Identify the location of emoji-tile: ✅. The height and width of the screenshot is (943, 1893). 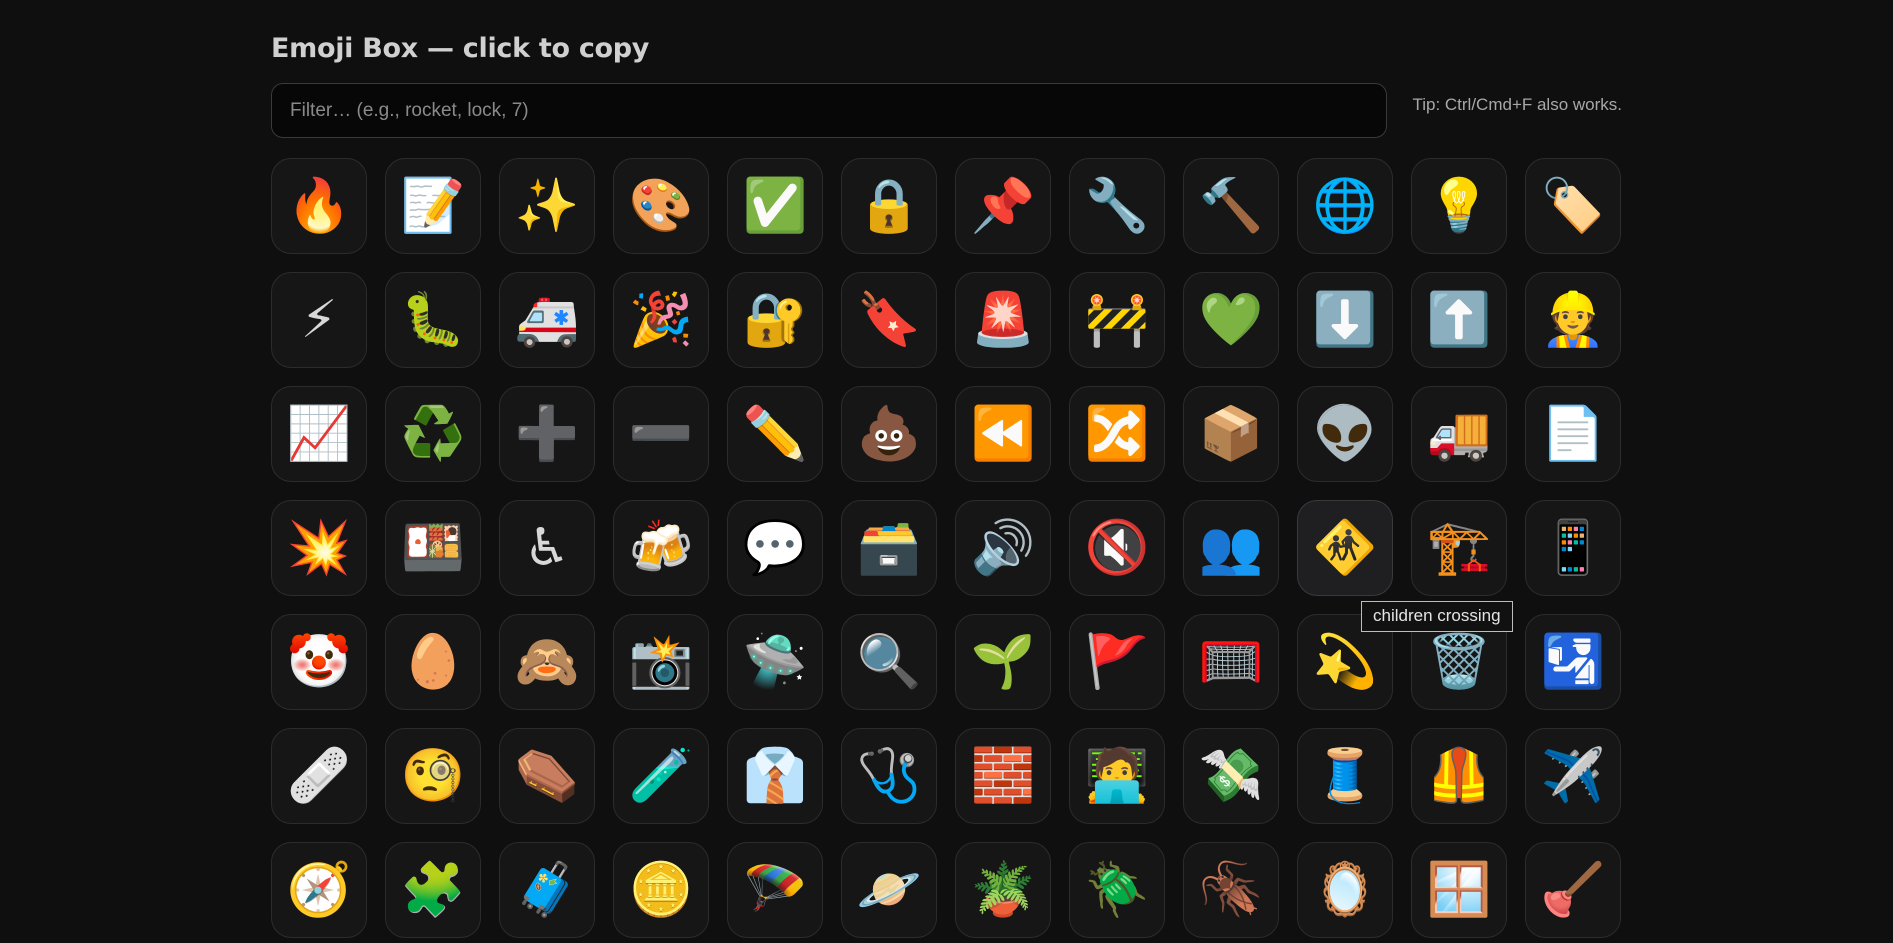
(775, 206).